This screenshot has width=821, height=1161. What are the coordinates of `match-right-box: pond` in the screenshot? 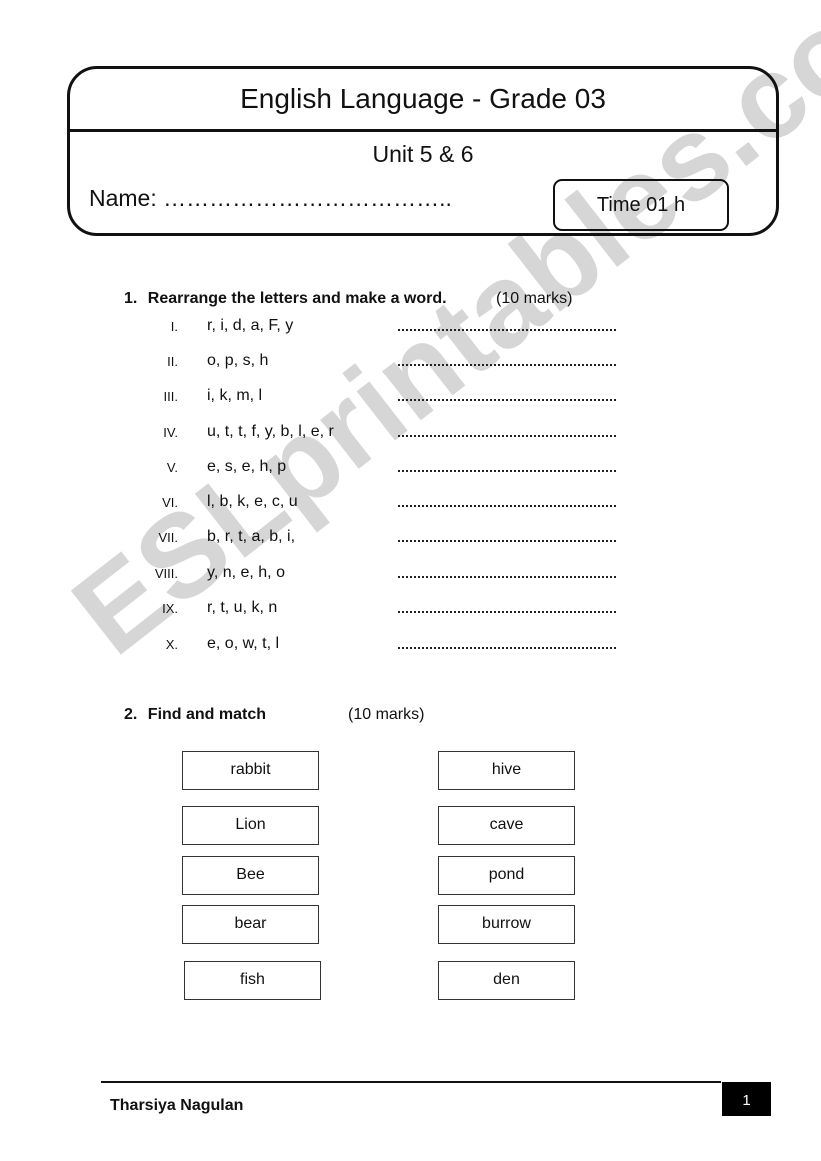 It's located at (506, 875).